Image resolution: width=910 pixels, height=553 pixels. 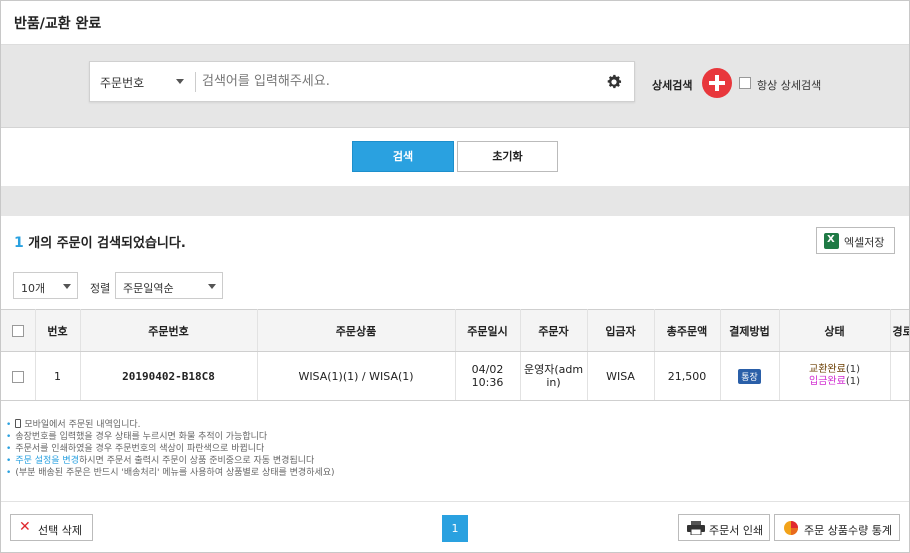 I want to click on row-total: 21,500, so click(x=687, y=376).